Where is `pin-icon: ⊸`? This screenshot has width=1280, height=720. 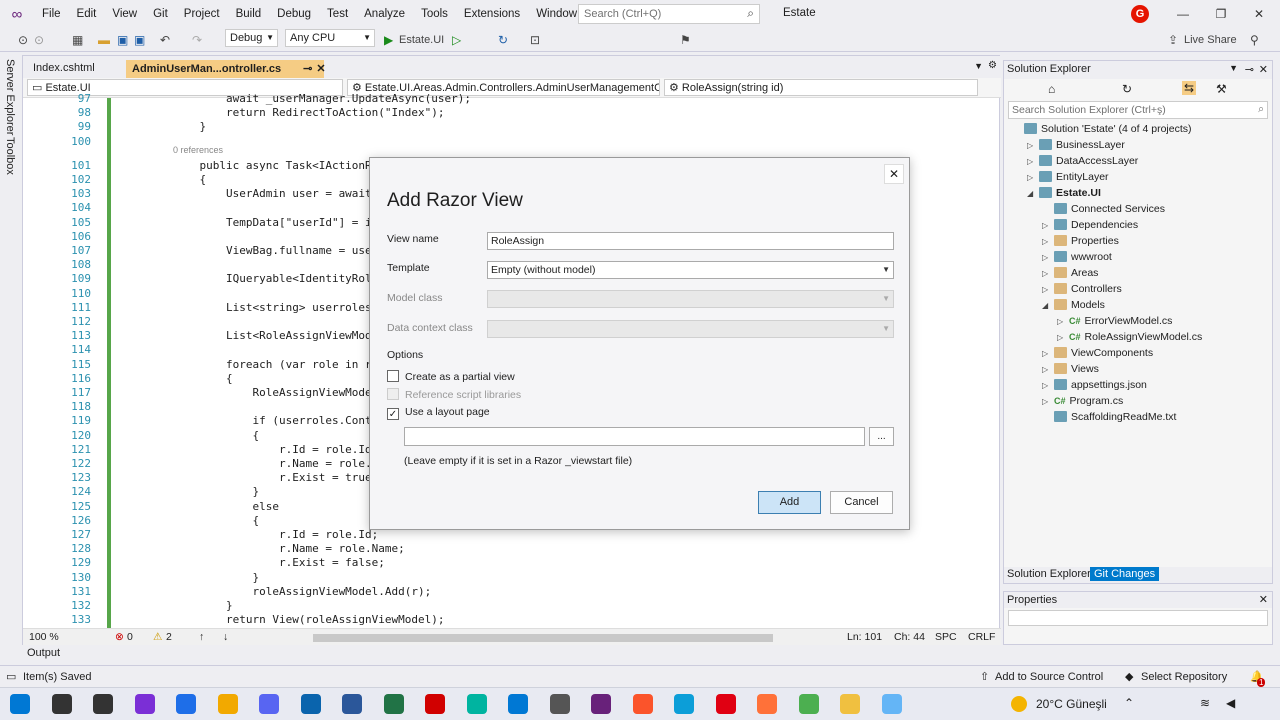 pin-icon: ⊸ is located at coordinates (307, 69).